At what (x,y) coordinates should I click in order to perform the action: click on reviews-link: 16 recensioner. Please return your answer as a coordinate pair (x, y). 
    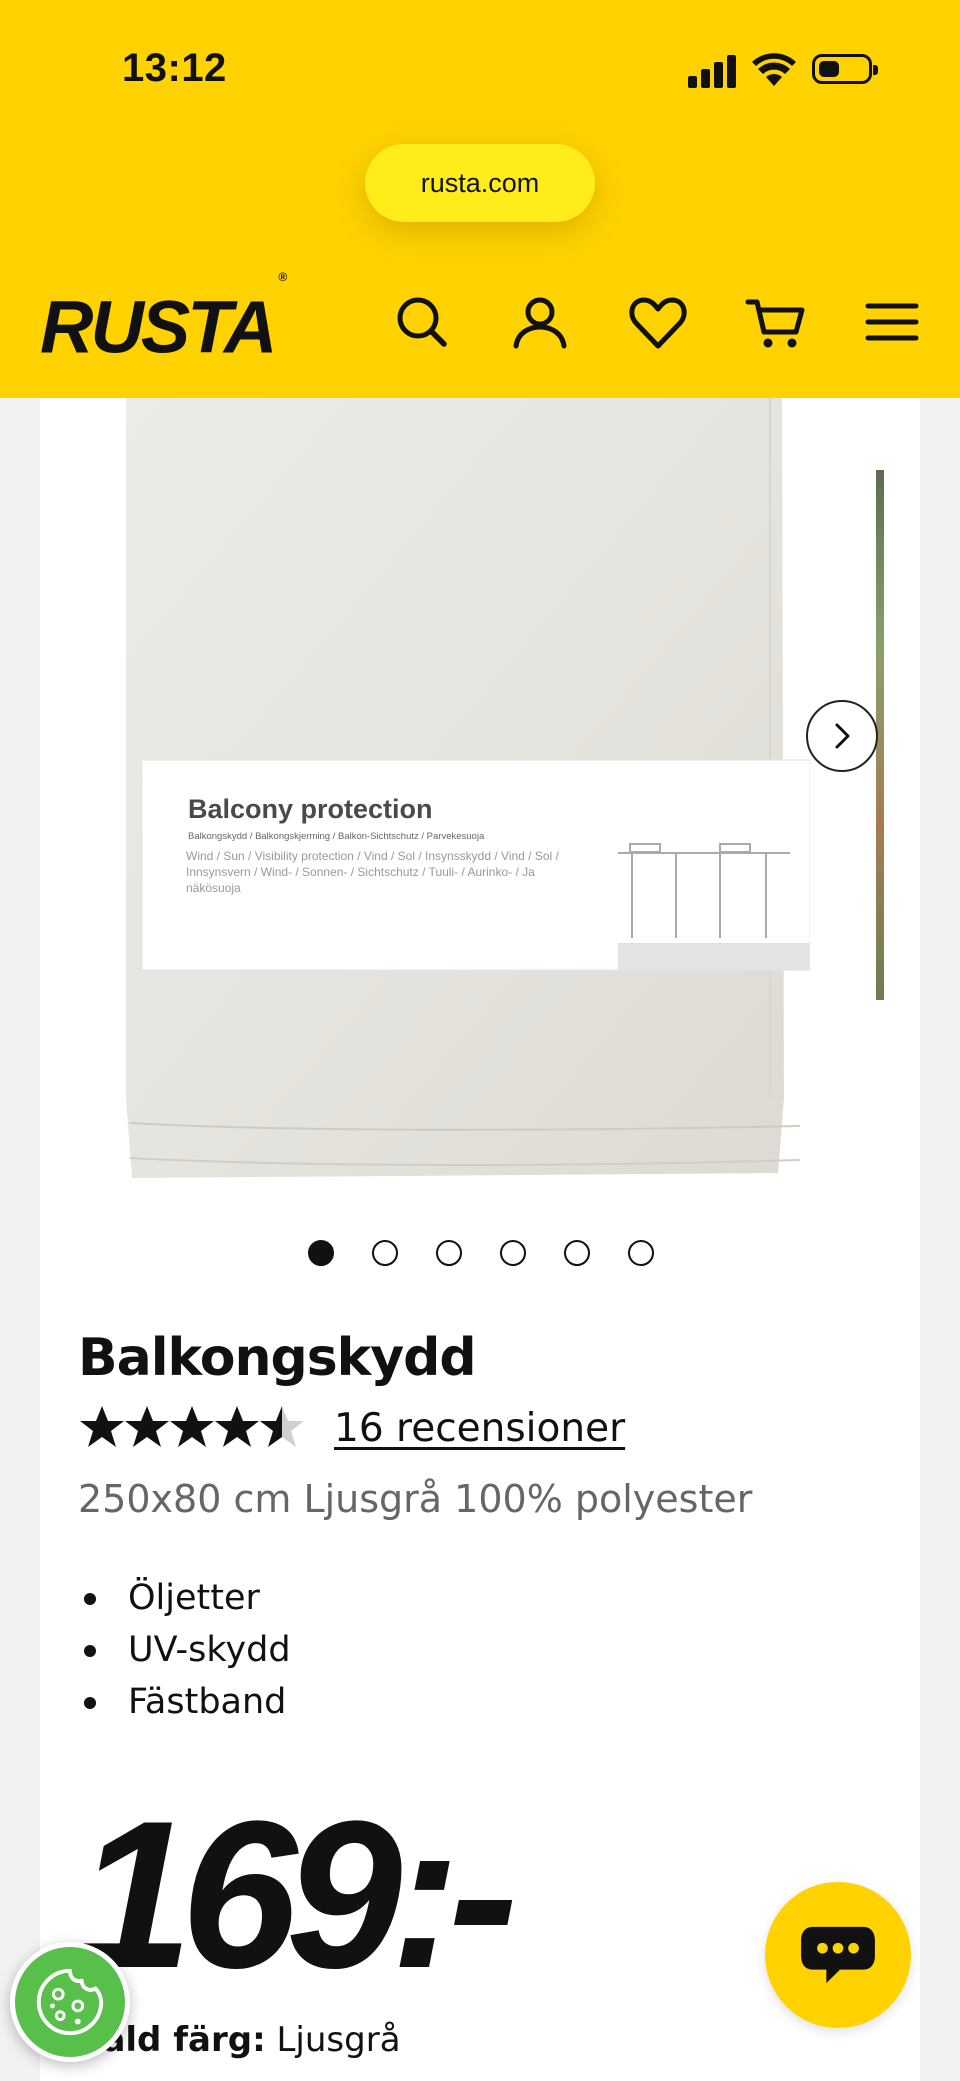
    Looking at the image, I should click on (479, 1428).